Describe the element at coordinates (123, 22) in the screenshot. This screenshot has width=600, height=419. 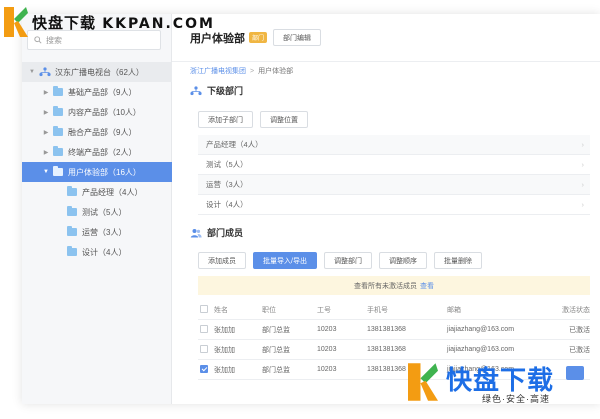
I see `watermark-text: 快盘下载 KKPAN.COM` at that location.